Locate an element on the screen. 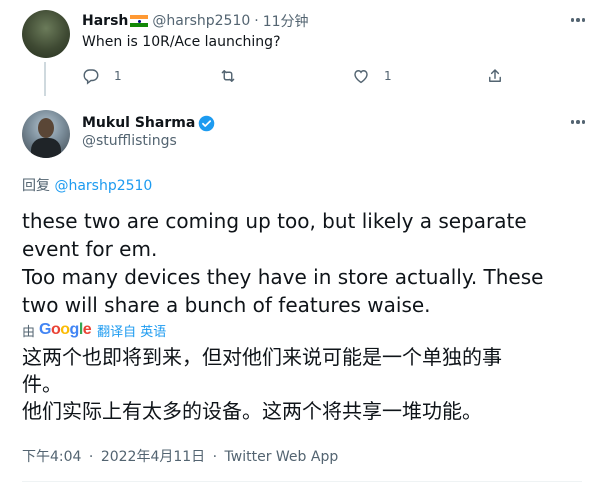 The image size is (604, 483). tweet-time: 11分钟 is located at coordinates (286, 21).